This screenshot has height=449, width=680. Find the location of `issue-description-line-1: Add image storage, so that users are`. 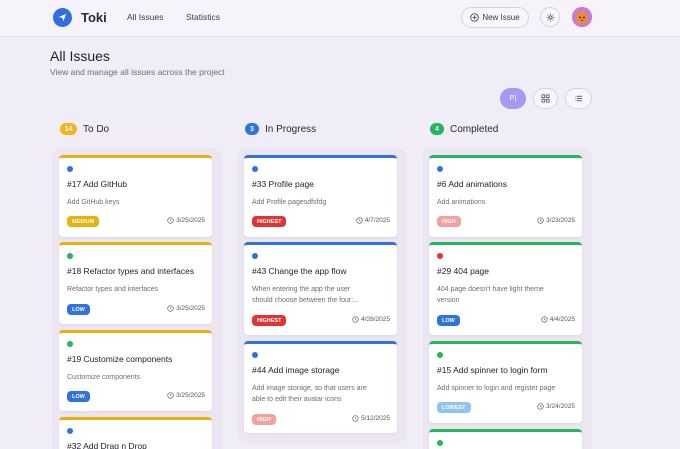

issue-description-line-1: Add image storage, so that users are is located at coordinates (309, 388).